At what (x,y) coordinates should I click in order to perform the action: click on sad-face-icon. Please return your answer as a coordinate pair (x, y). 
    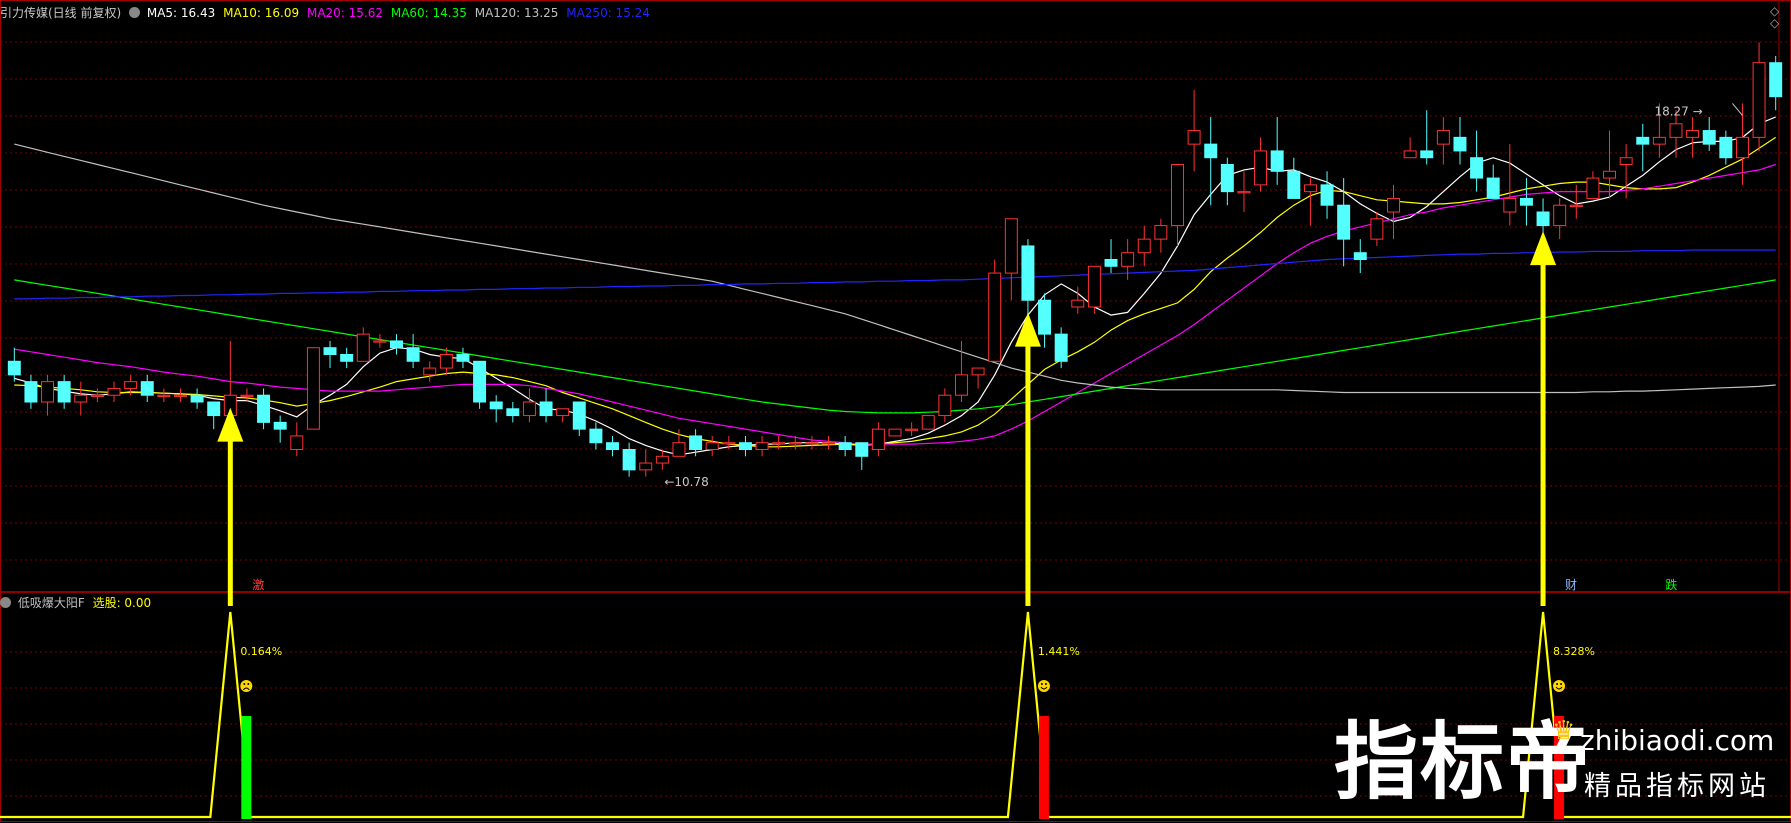
    Looking at the image, I should click on (246, 686).